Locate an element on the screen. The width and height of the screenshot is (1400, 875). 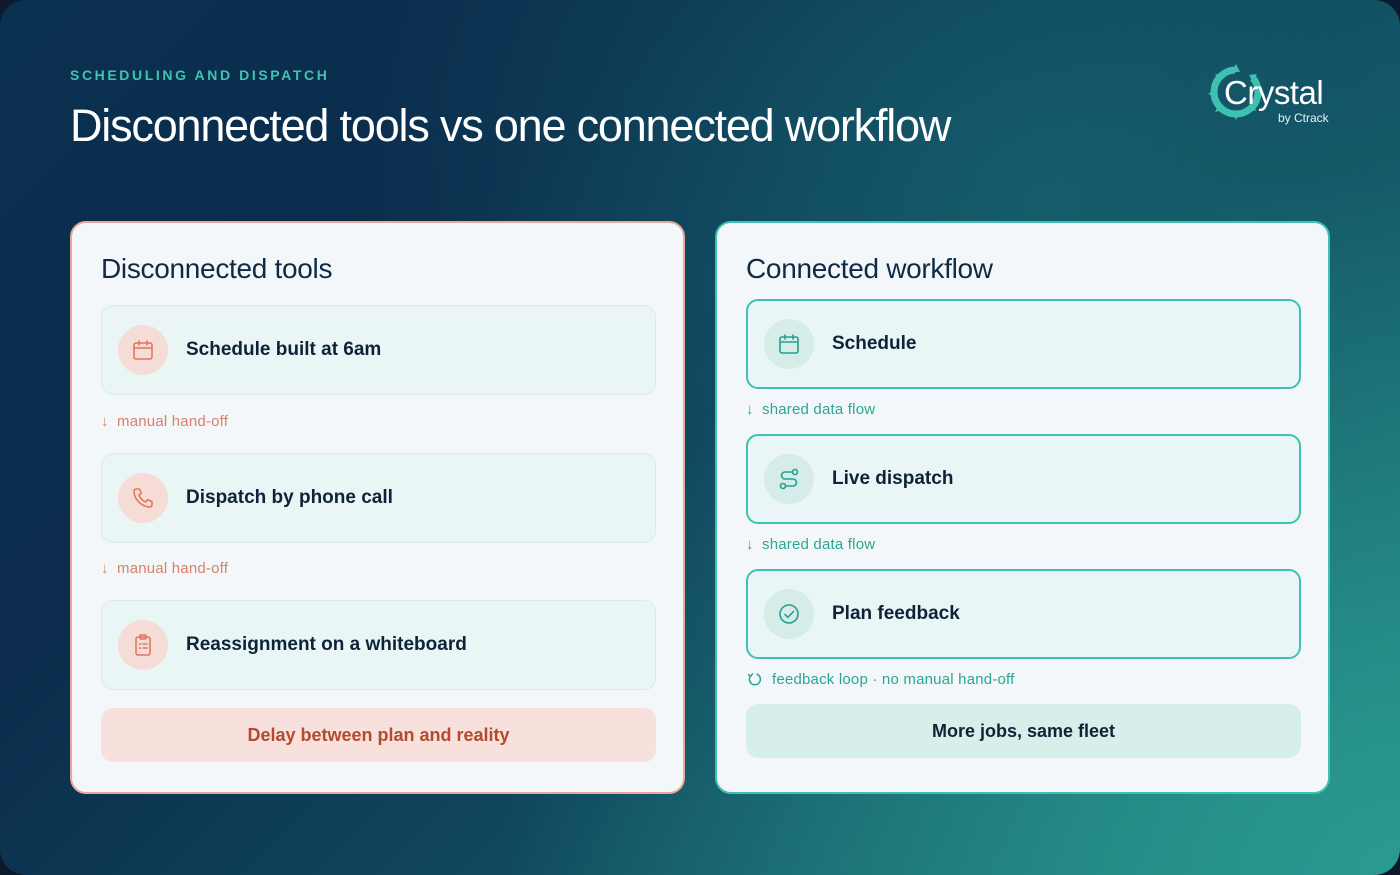
step-label: Plan feedback is located at coordinates (896, 613).